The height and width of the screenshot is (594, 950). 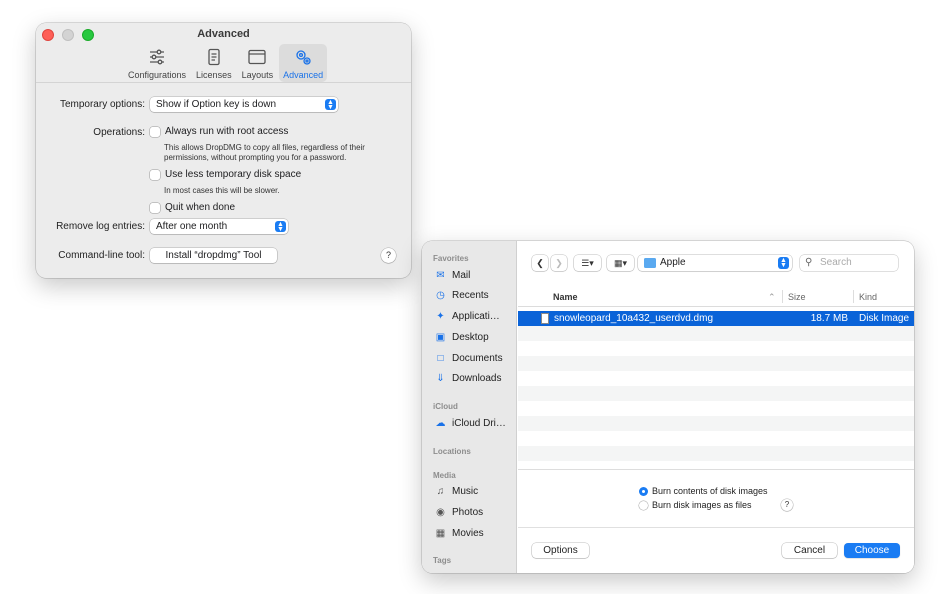 What do you see at coordinates (710, 491) in the screenshot?
I see `burn-contents-label: Burn contents of disk images` at bounding box center [710, 491].